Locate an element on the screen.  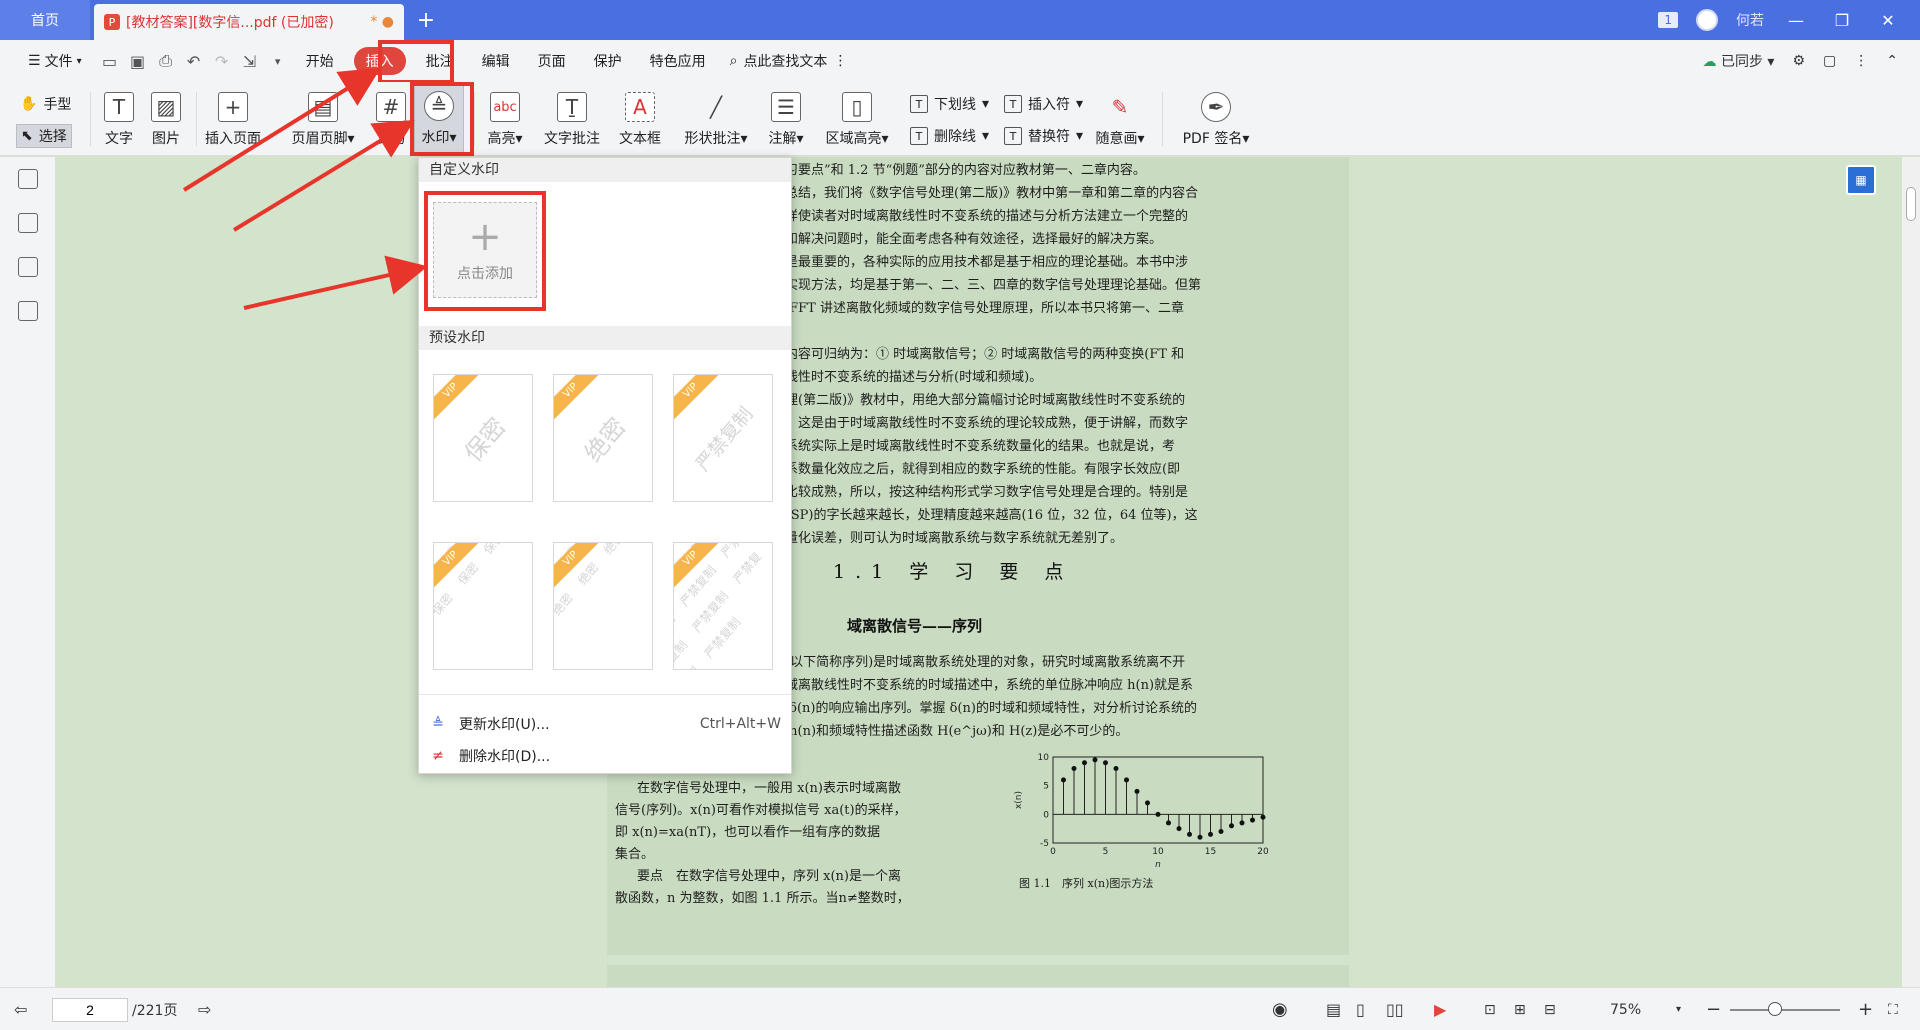
separator is located at coordinates (90, 119).